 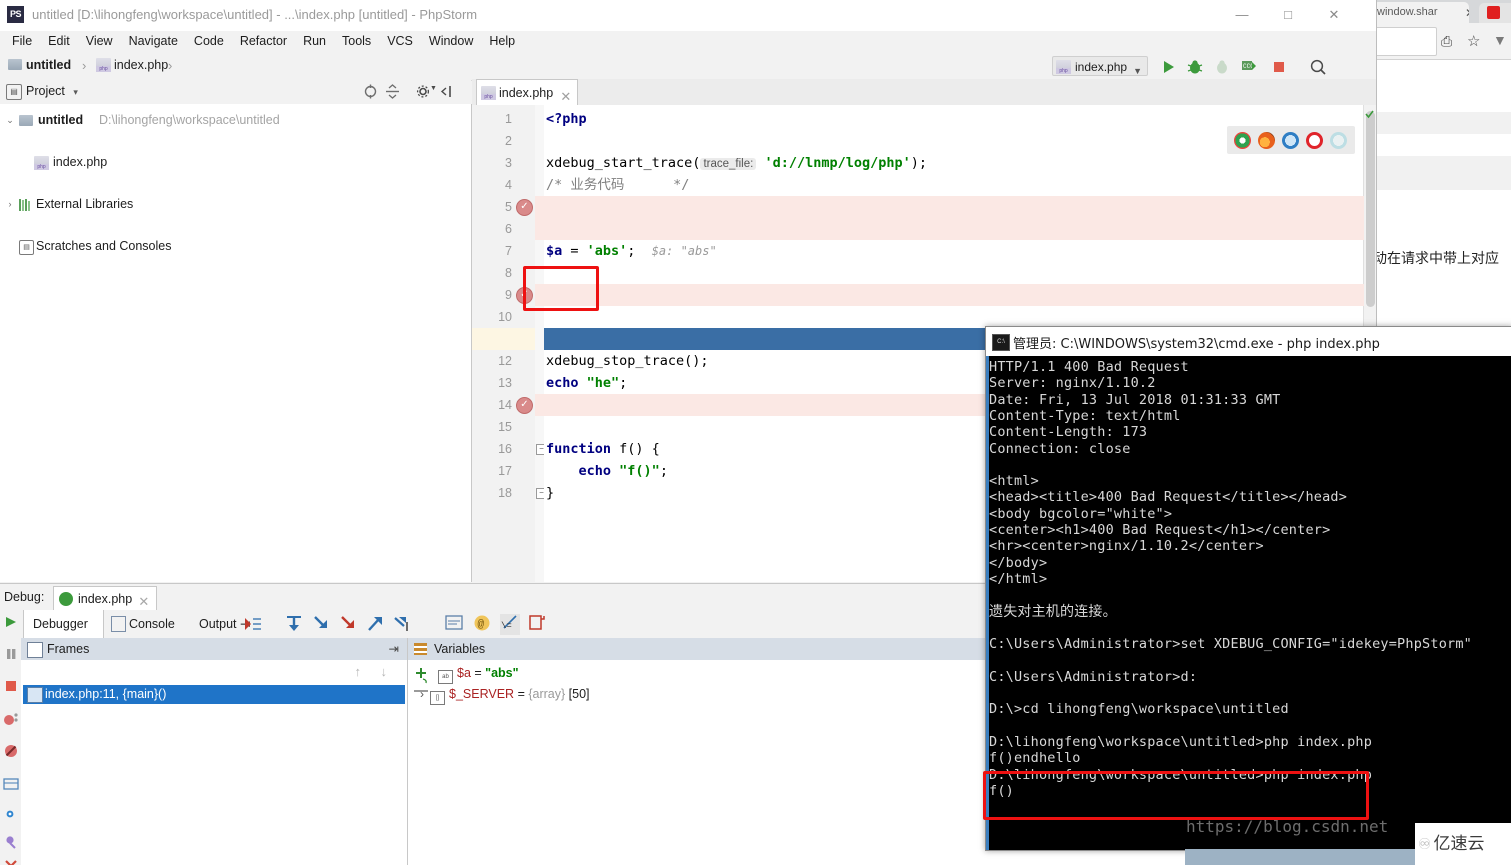 What do you see at coordinates (1370, 209) in the screenshot?
I see `editor-vertical-scrollbar` at bounding box center [1370, 209].